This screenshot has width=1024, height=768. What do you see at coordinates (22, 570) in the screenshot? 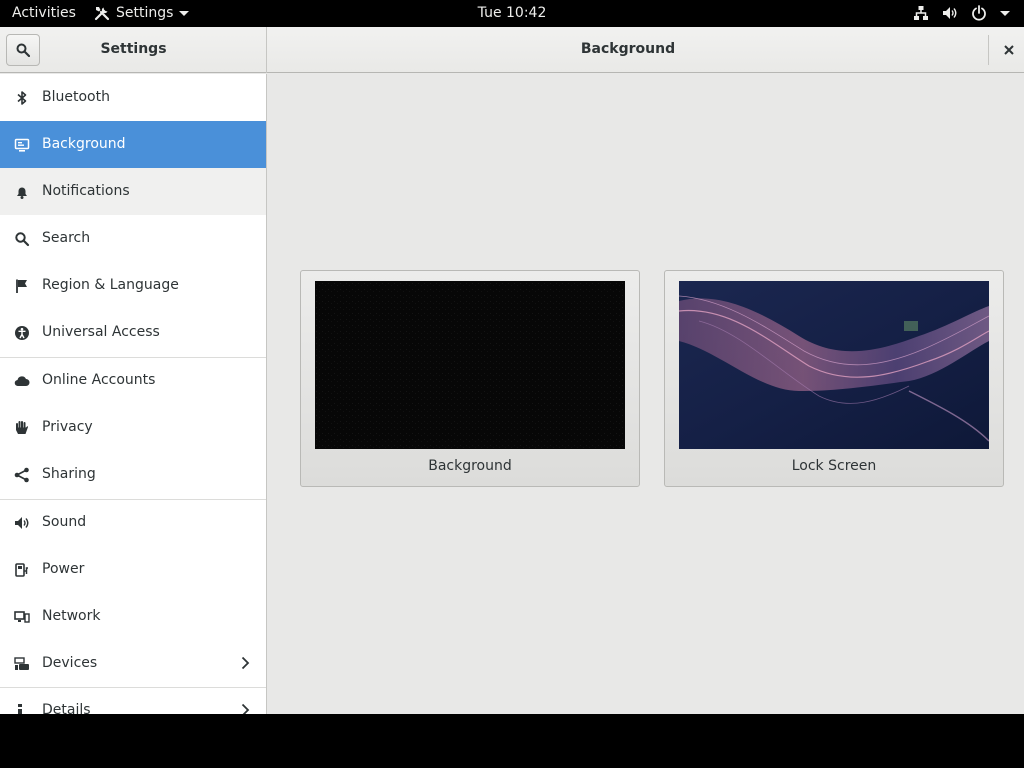
I see `power-plug-icon` at bounding box center [22, 570].